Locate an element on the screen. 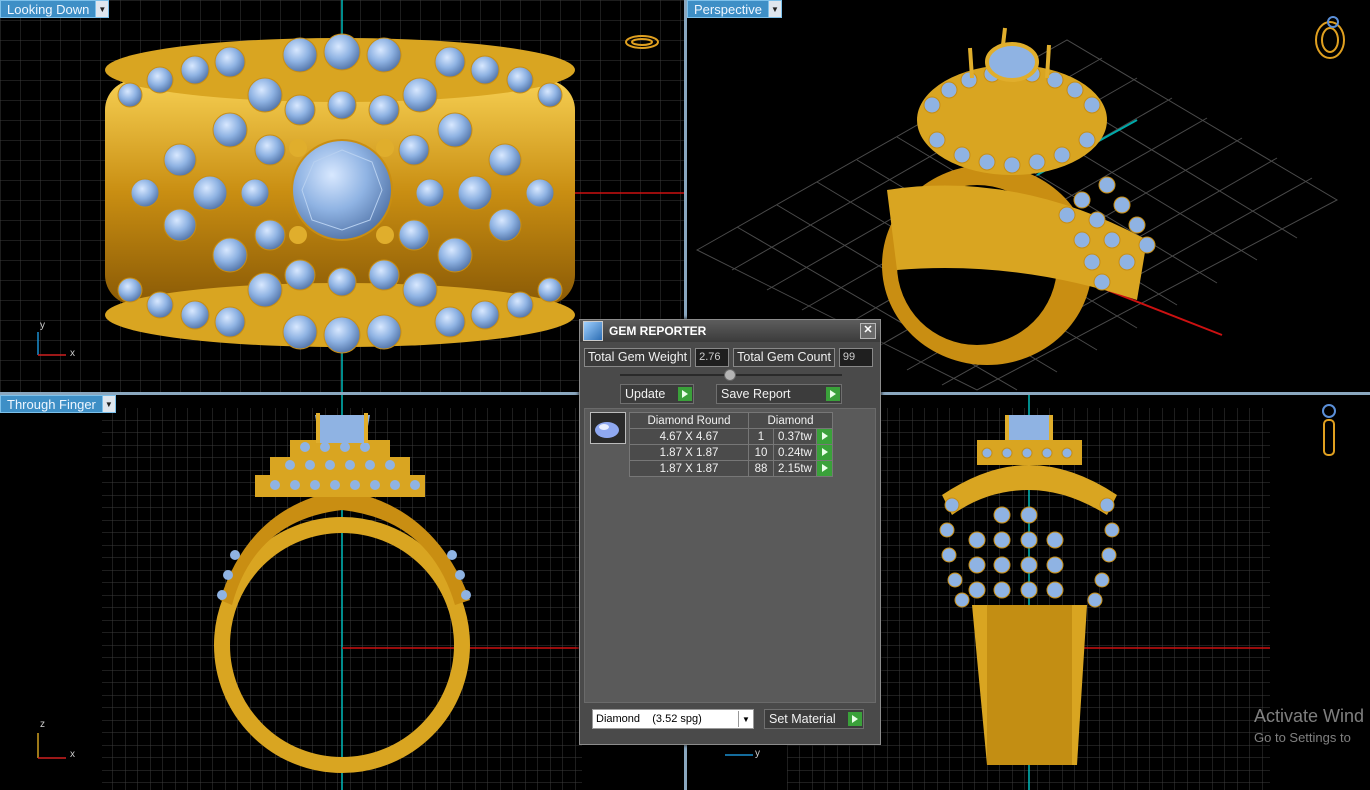 This screenshot has width=1370, height=790. save-report-button-label: Save Report is located at coordinates (756, 394).